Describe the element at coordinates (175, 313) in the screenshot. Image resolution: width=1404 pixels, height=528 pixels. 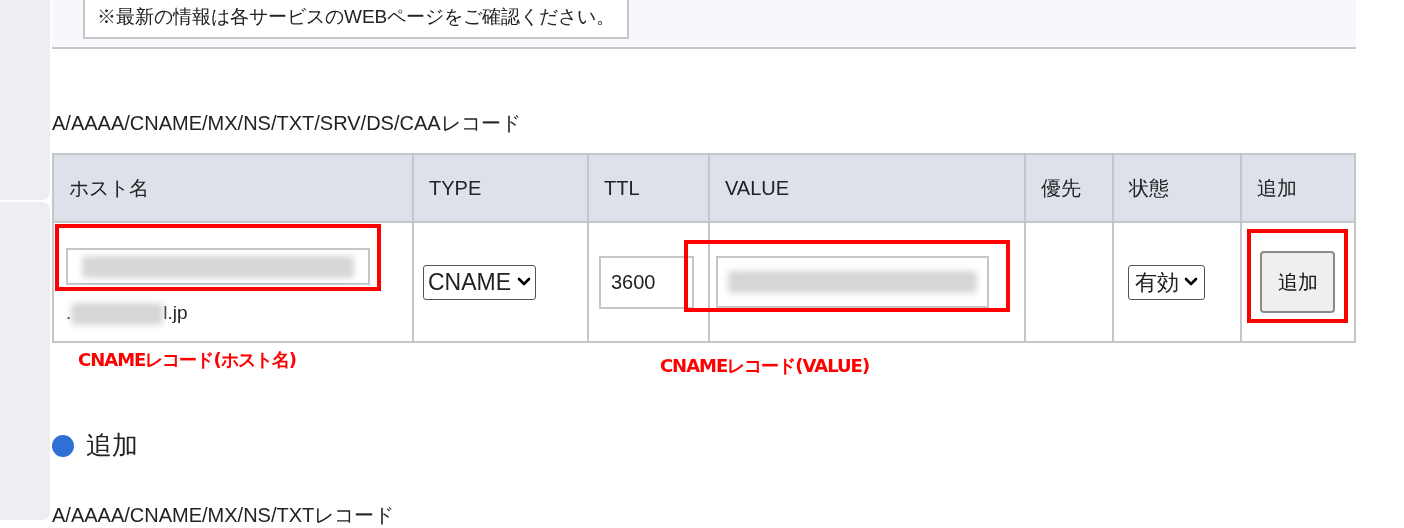
I see `domain-text: l.jp` at that location.